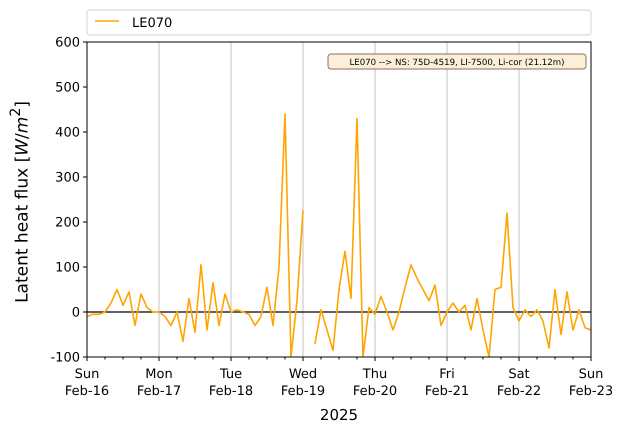 The height and width of the screenshot is (433, 624). I want to click on x-tick-label: Fri Feb-21, so click(447, 383).